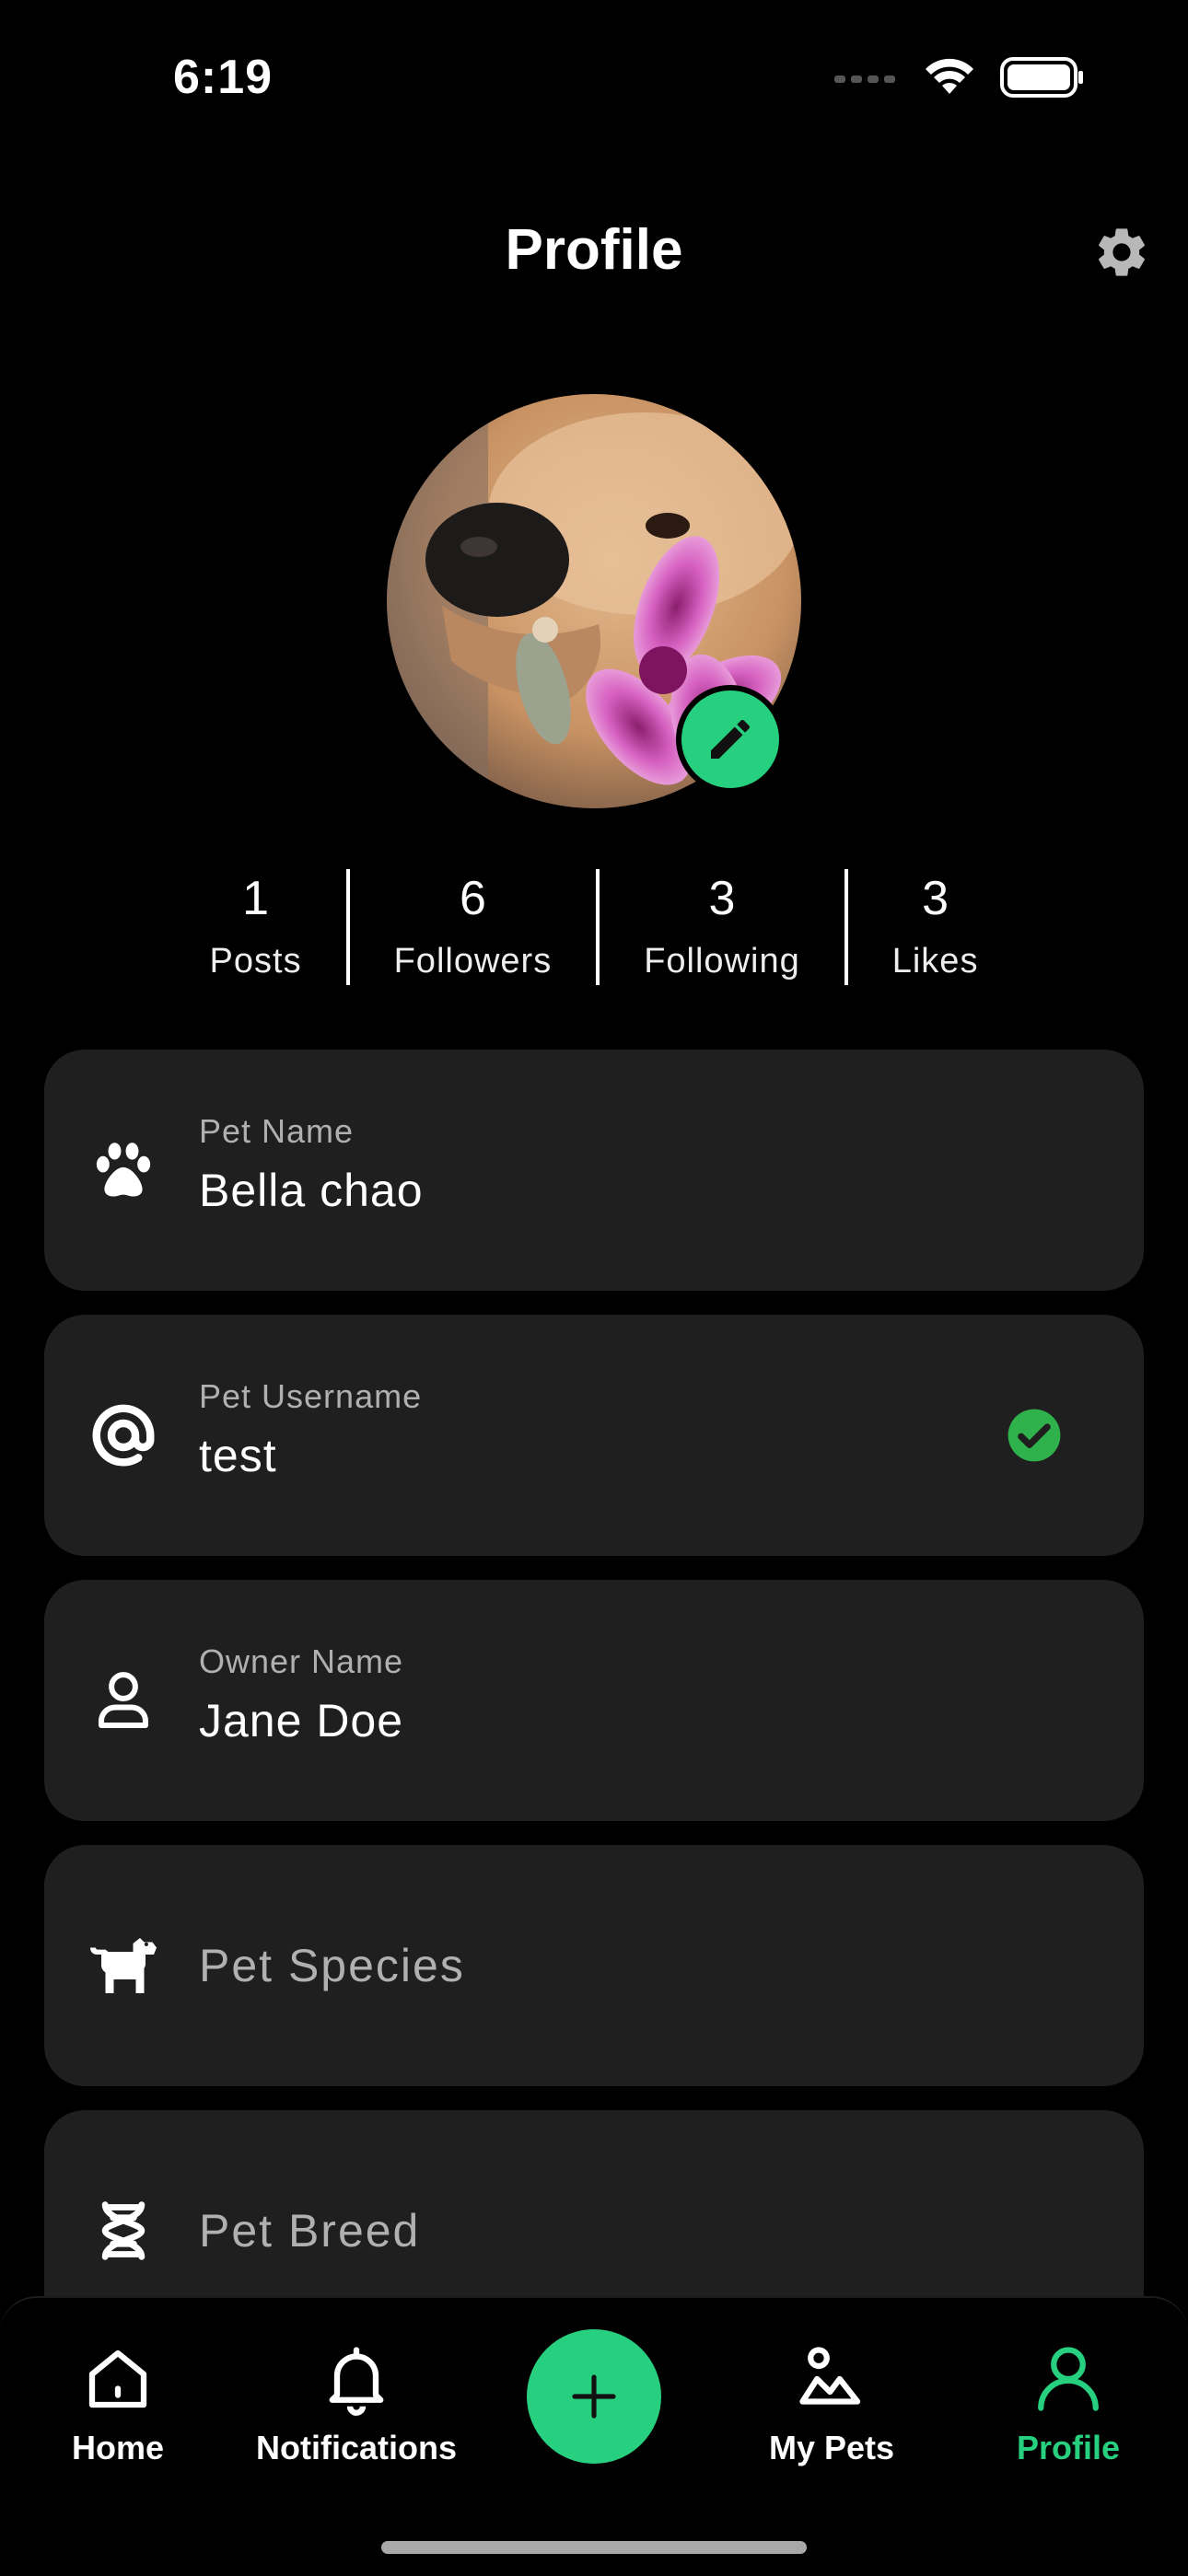 The width and height of the screenshot is (1188, 2576). I want to click on nav-home: Home, so click(117, 2403).